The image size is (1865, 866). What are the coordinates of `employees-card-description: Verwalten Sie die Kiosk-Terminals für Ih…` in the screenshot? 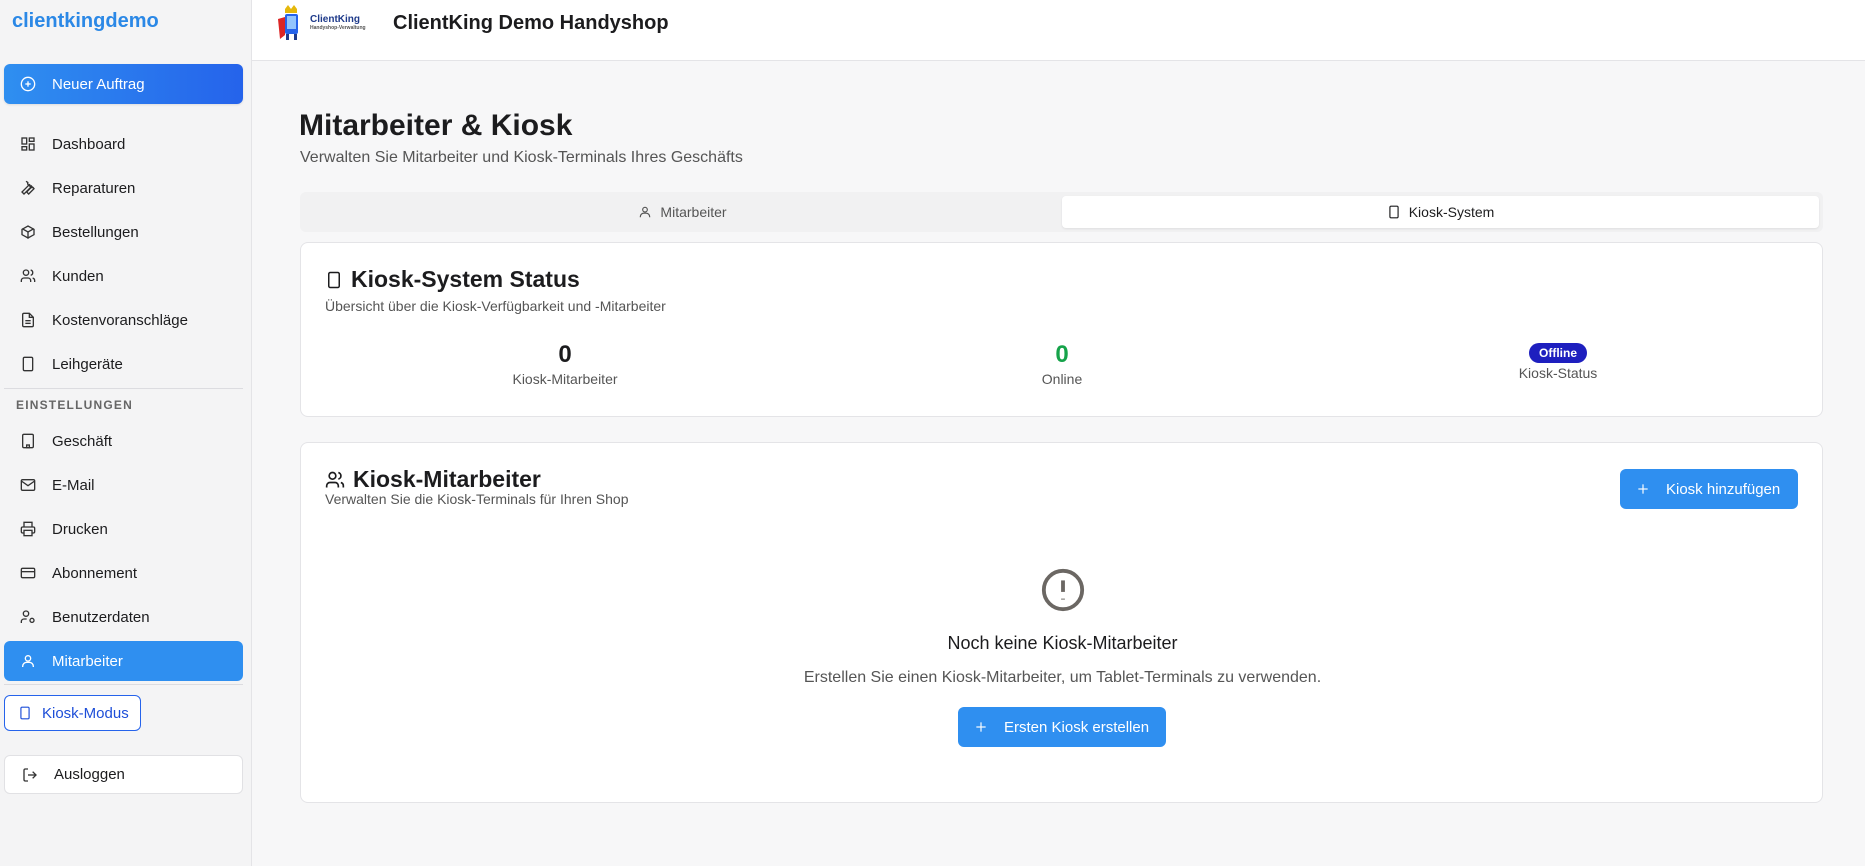 It's located at (477, 499).